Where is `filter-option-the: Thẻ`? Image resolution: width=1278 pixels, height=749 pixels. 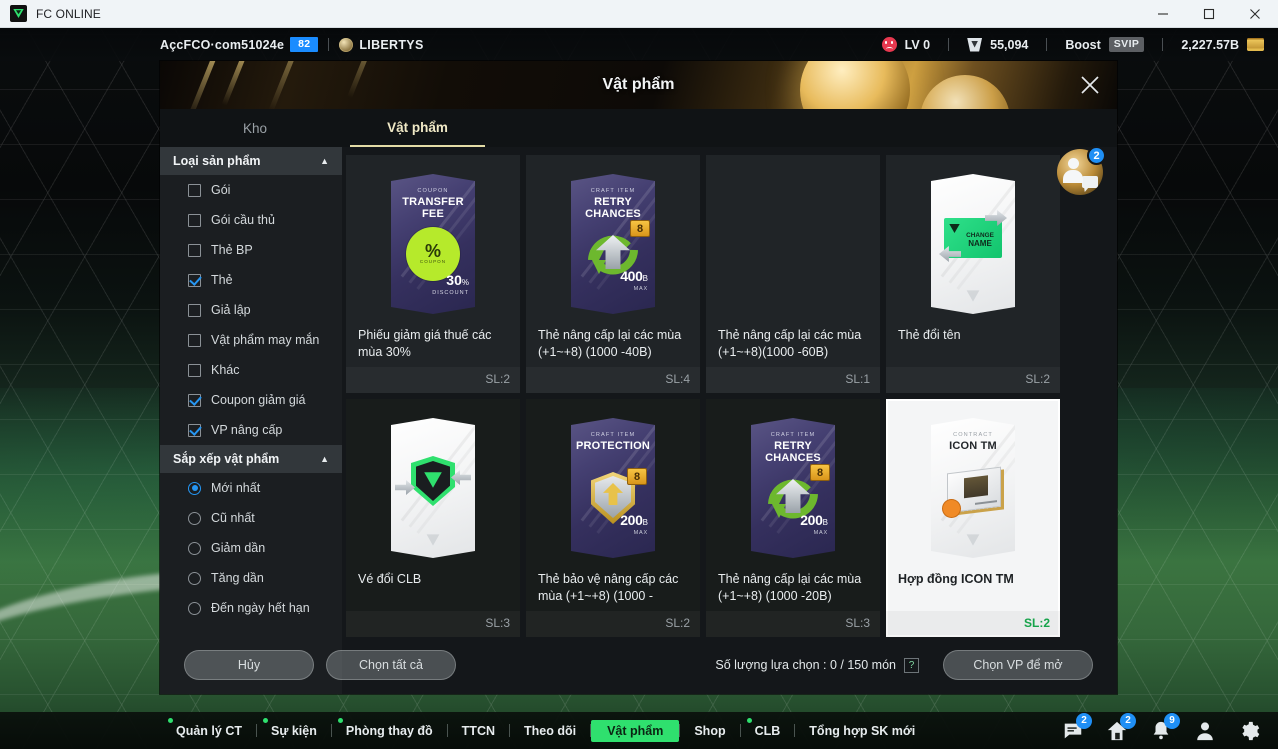 filter-option-the: Thẻ is located at coordinates (251, 280).